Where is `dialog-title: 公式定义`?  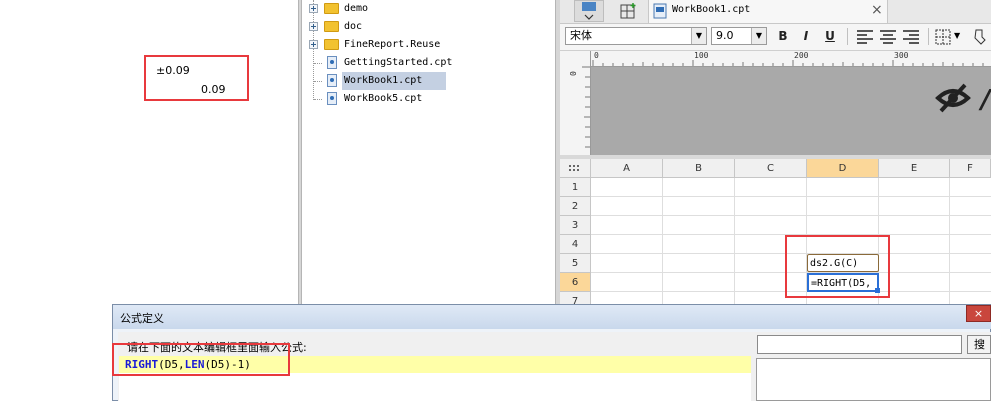
dialog-title: 公式定义 is located at coordinates (142, 318).